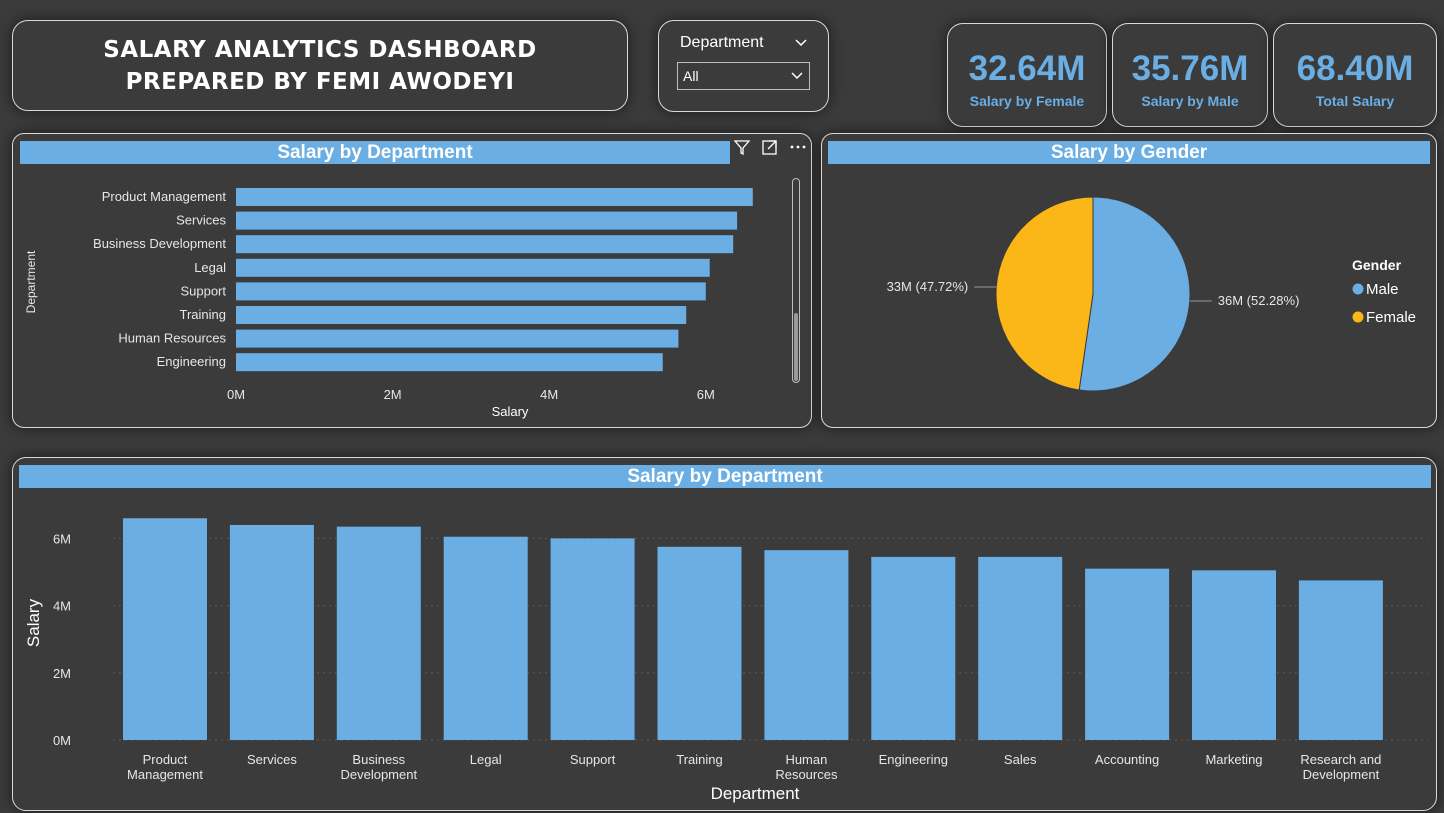  I want to click on pie-chart: 36M (52.28%) 33M (47.72%) Gender Male Female, so click(1151, 294).